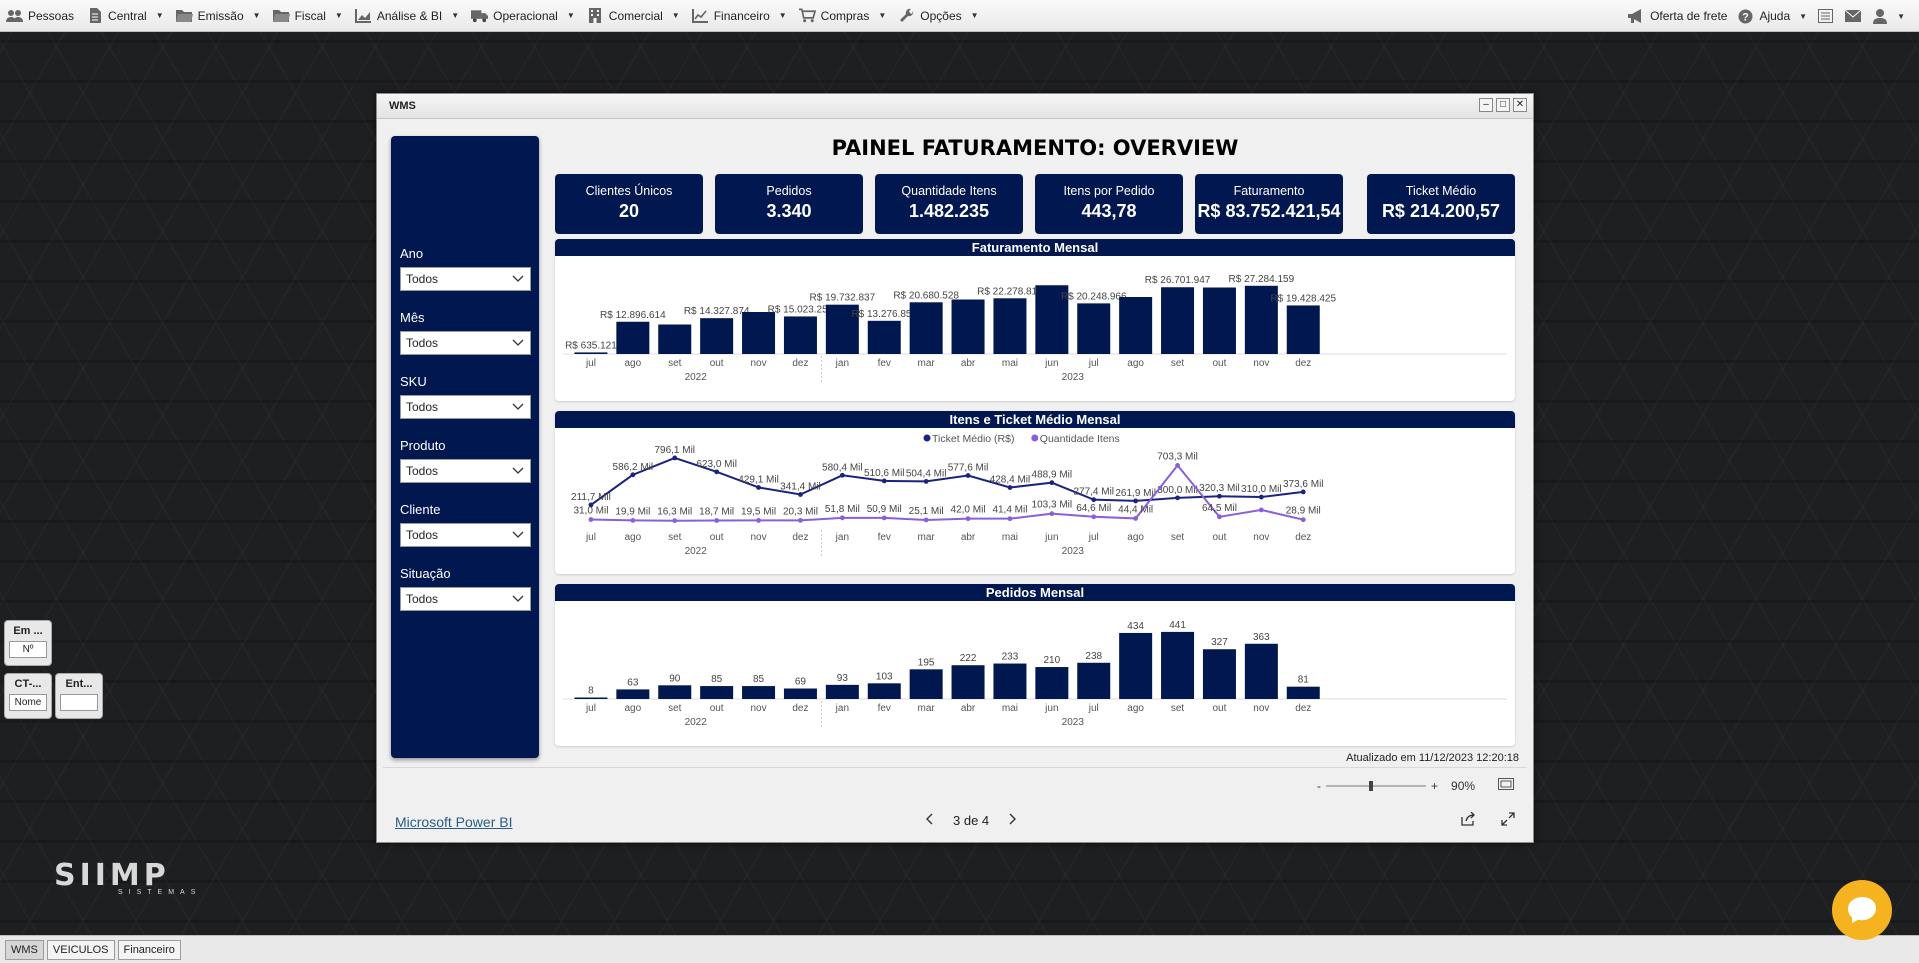 The width and height of the screenshot is (1919, 963). What do you see at coordinates (465, 343) in the screenshot?
I see `slicer-dropdown-mes: Todos` at bounding box center [465, 343].